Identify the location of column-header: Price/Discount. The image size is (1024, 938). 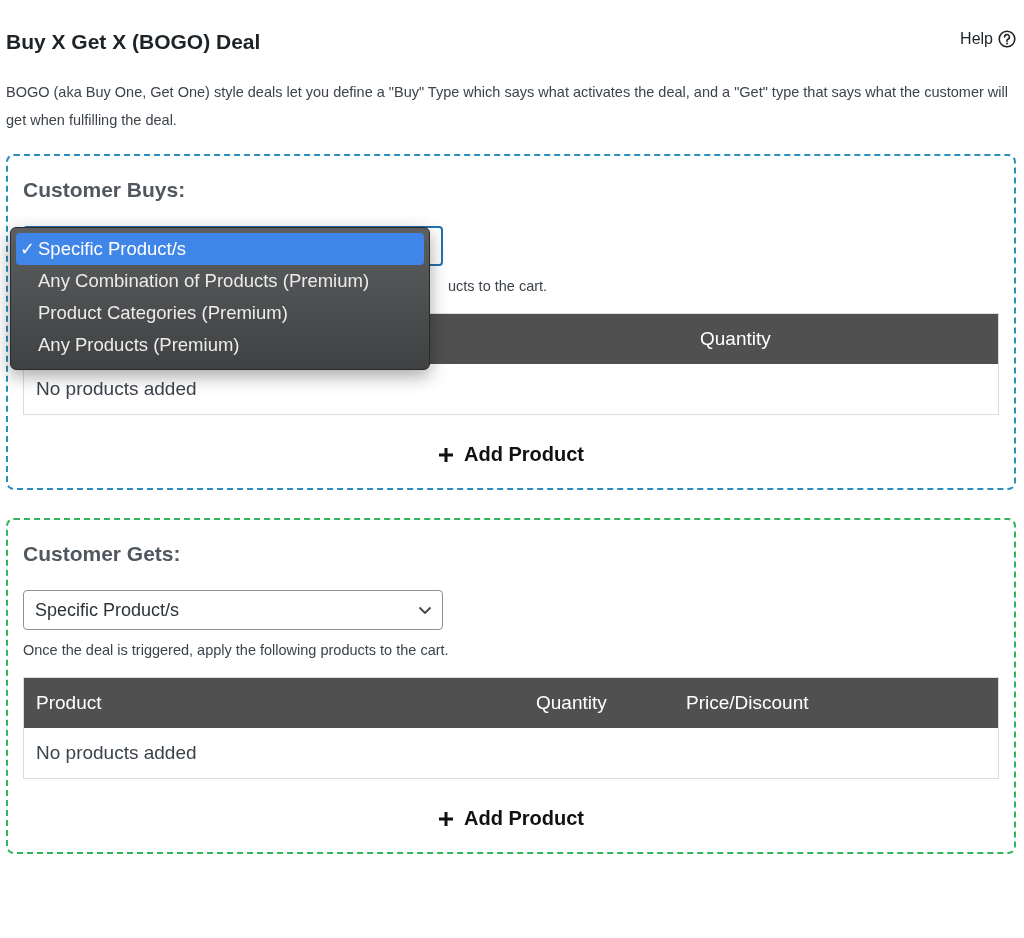
(748, 703).